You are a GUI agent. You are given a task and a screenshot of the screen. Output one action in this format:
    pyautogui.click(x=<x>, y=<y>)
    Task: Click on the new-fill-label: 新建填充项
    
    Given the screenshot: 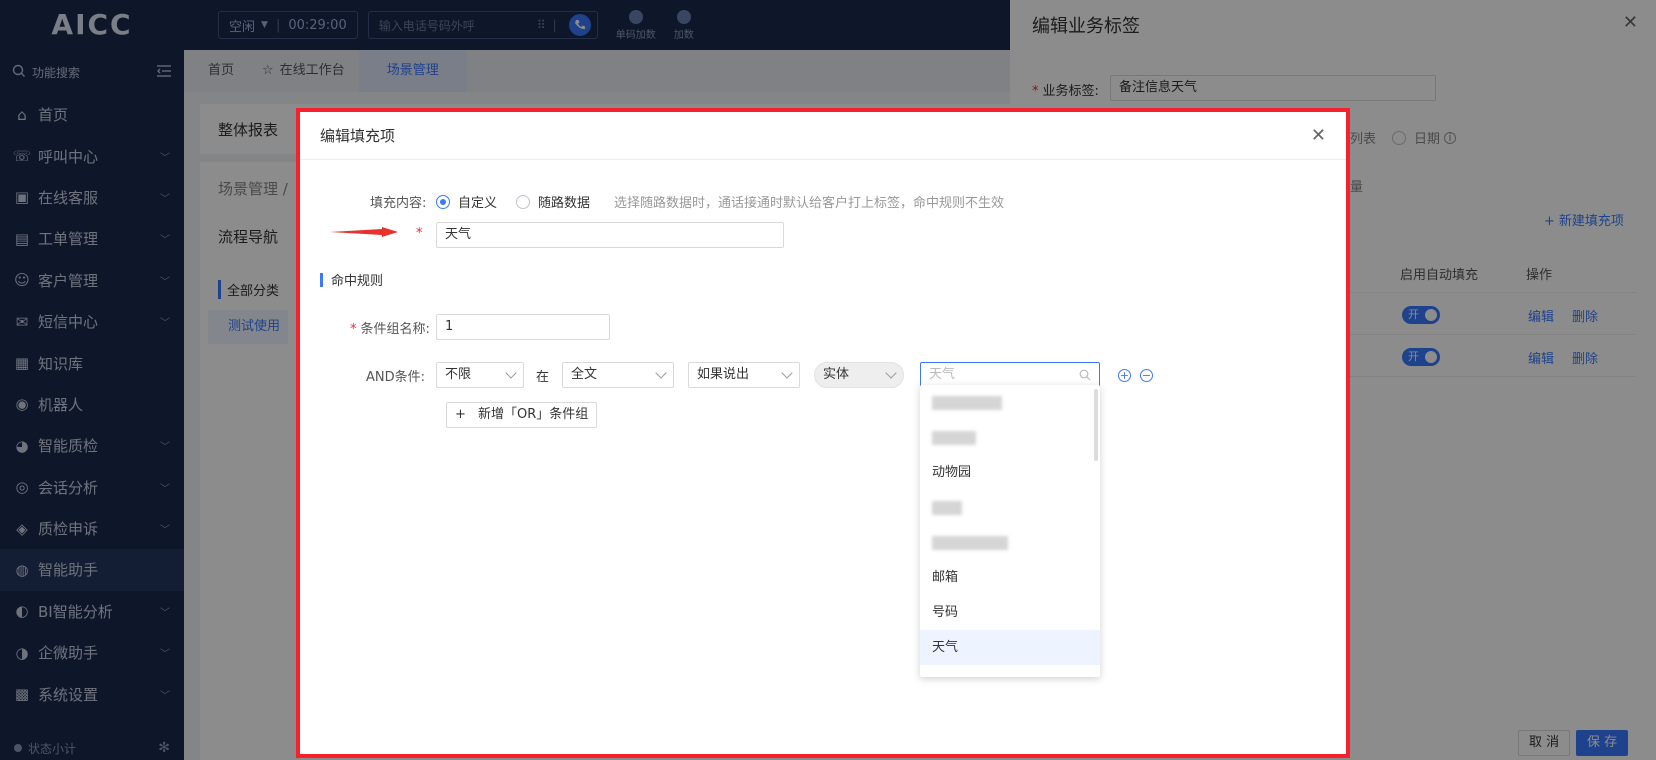 What is the action you would take?
    pyautogui.click(x=1591, y=221)
    